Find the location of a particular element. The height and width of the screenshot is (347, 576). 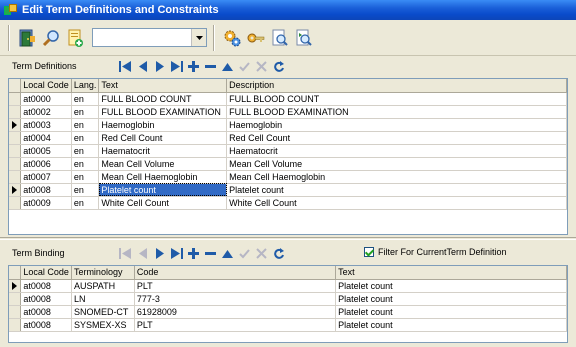

binding-edit-record-button is located at coordinates (227, 253).